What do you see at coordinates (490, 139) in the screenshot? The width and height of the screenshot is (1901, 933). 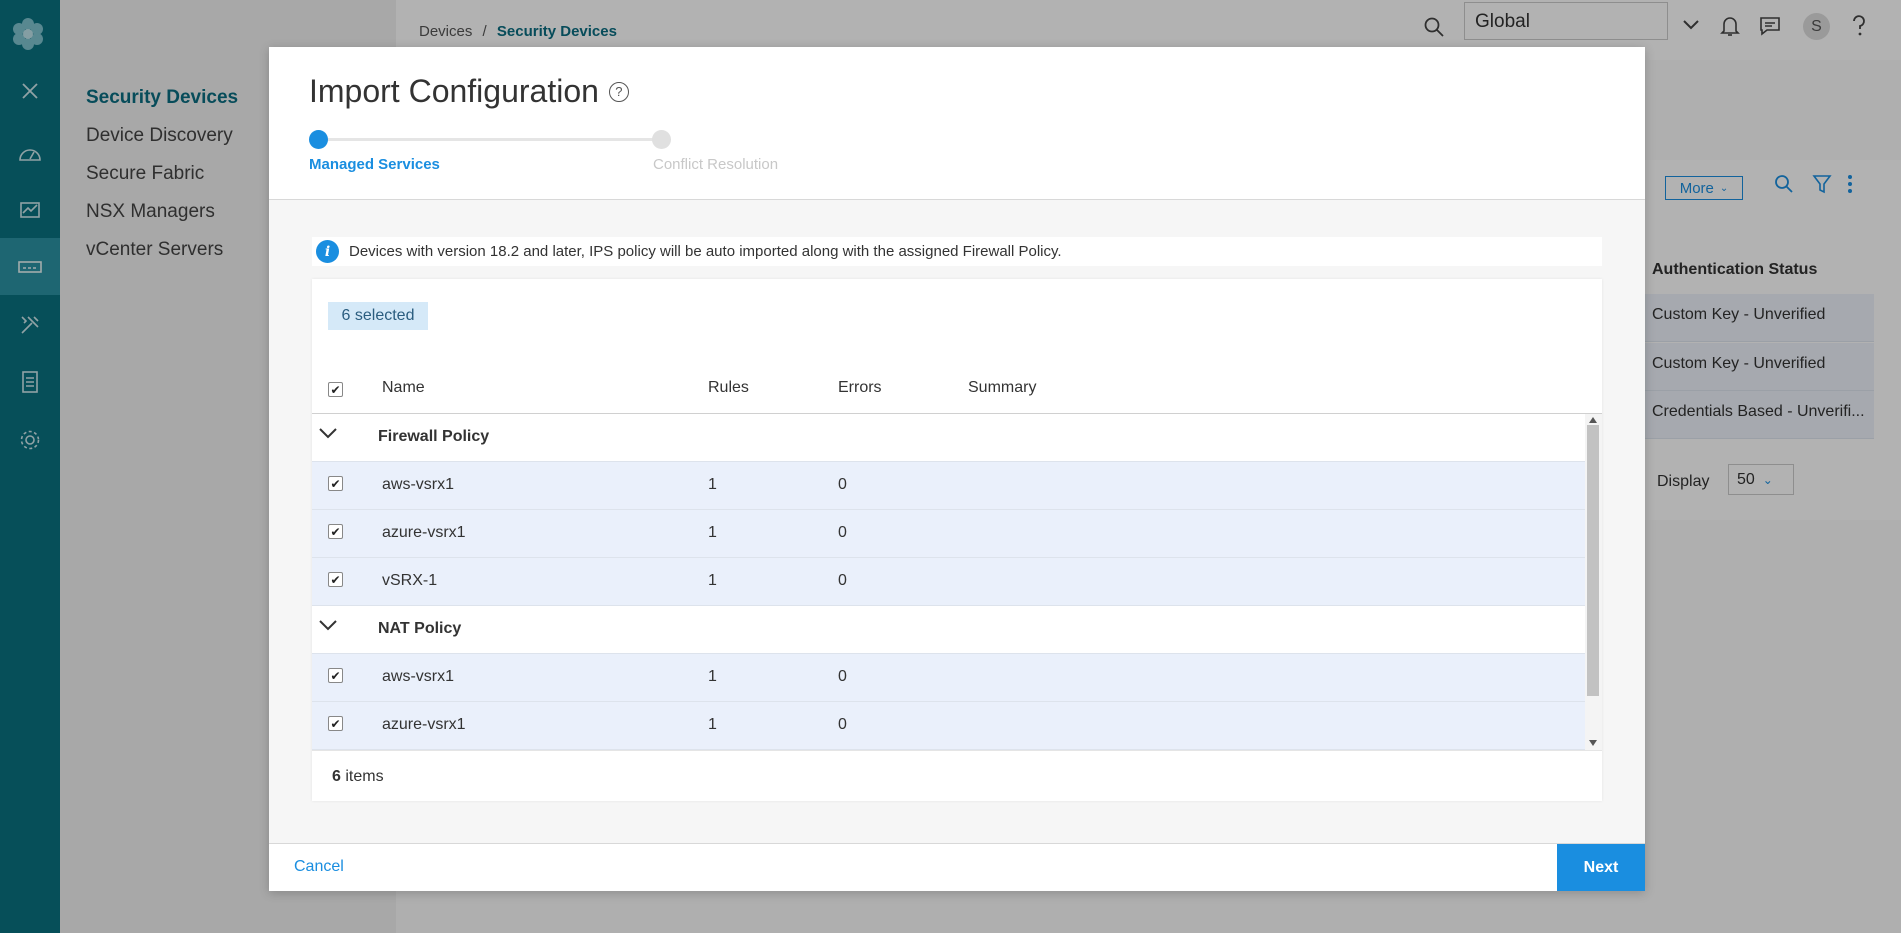 I see `stepper-track` at bounding box center [490, 139].